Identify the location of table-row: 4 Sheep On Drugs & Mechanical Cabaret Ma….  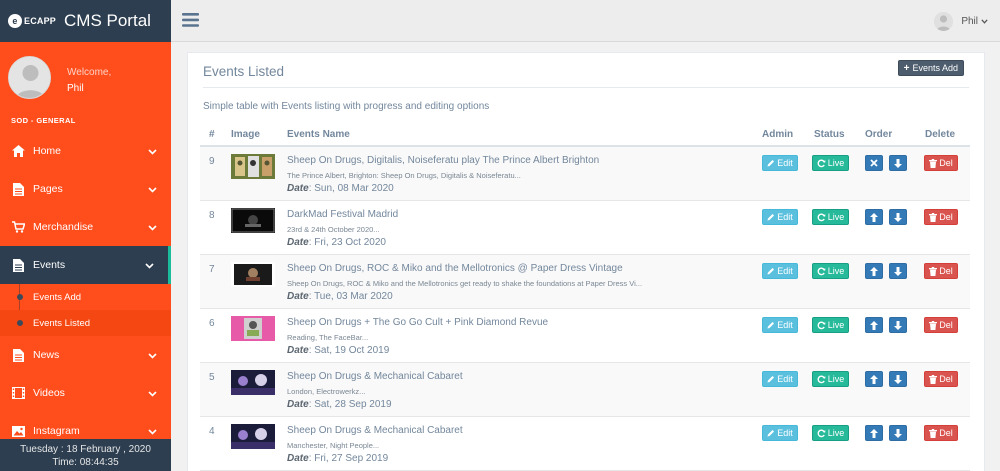
(585, 444).